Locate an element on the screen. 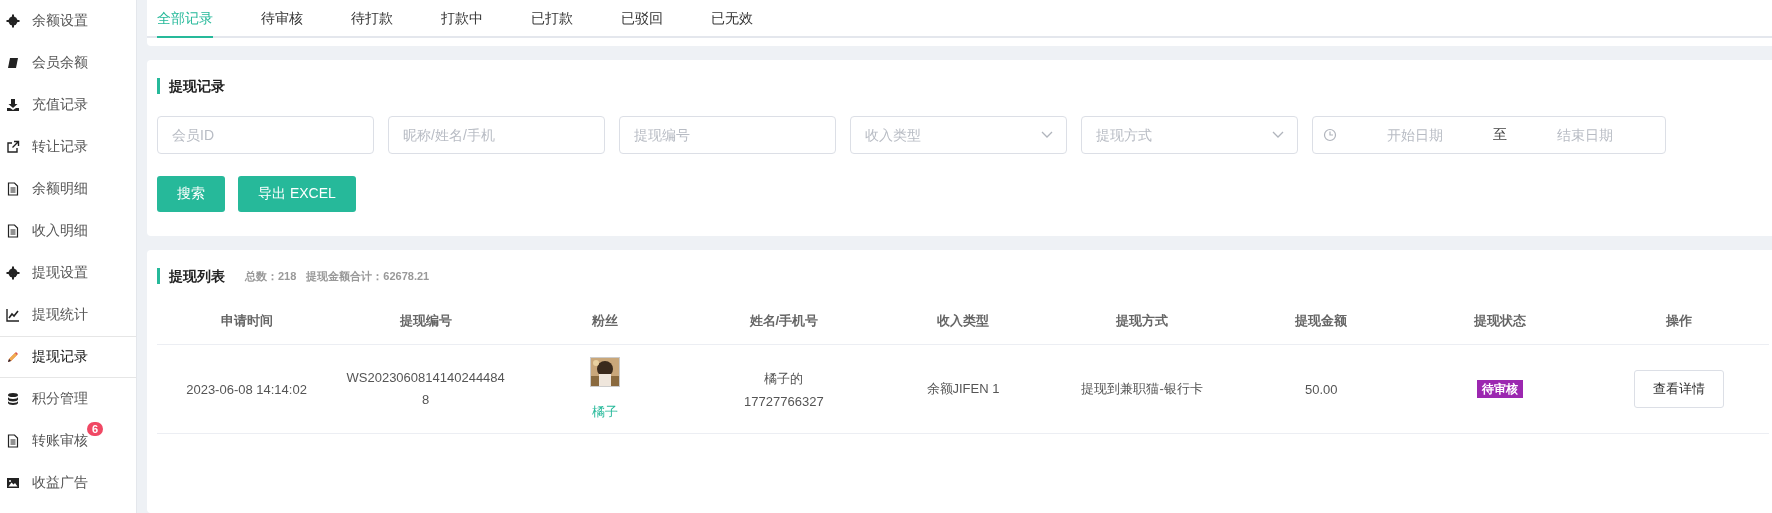 This screenshot has height=513, width=1772. sidebar-item: 转账审核 6 is located at coordinates (68, 441).